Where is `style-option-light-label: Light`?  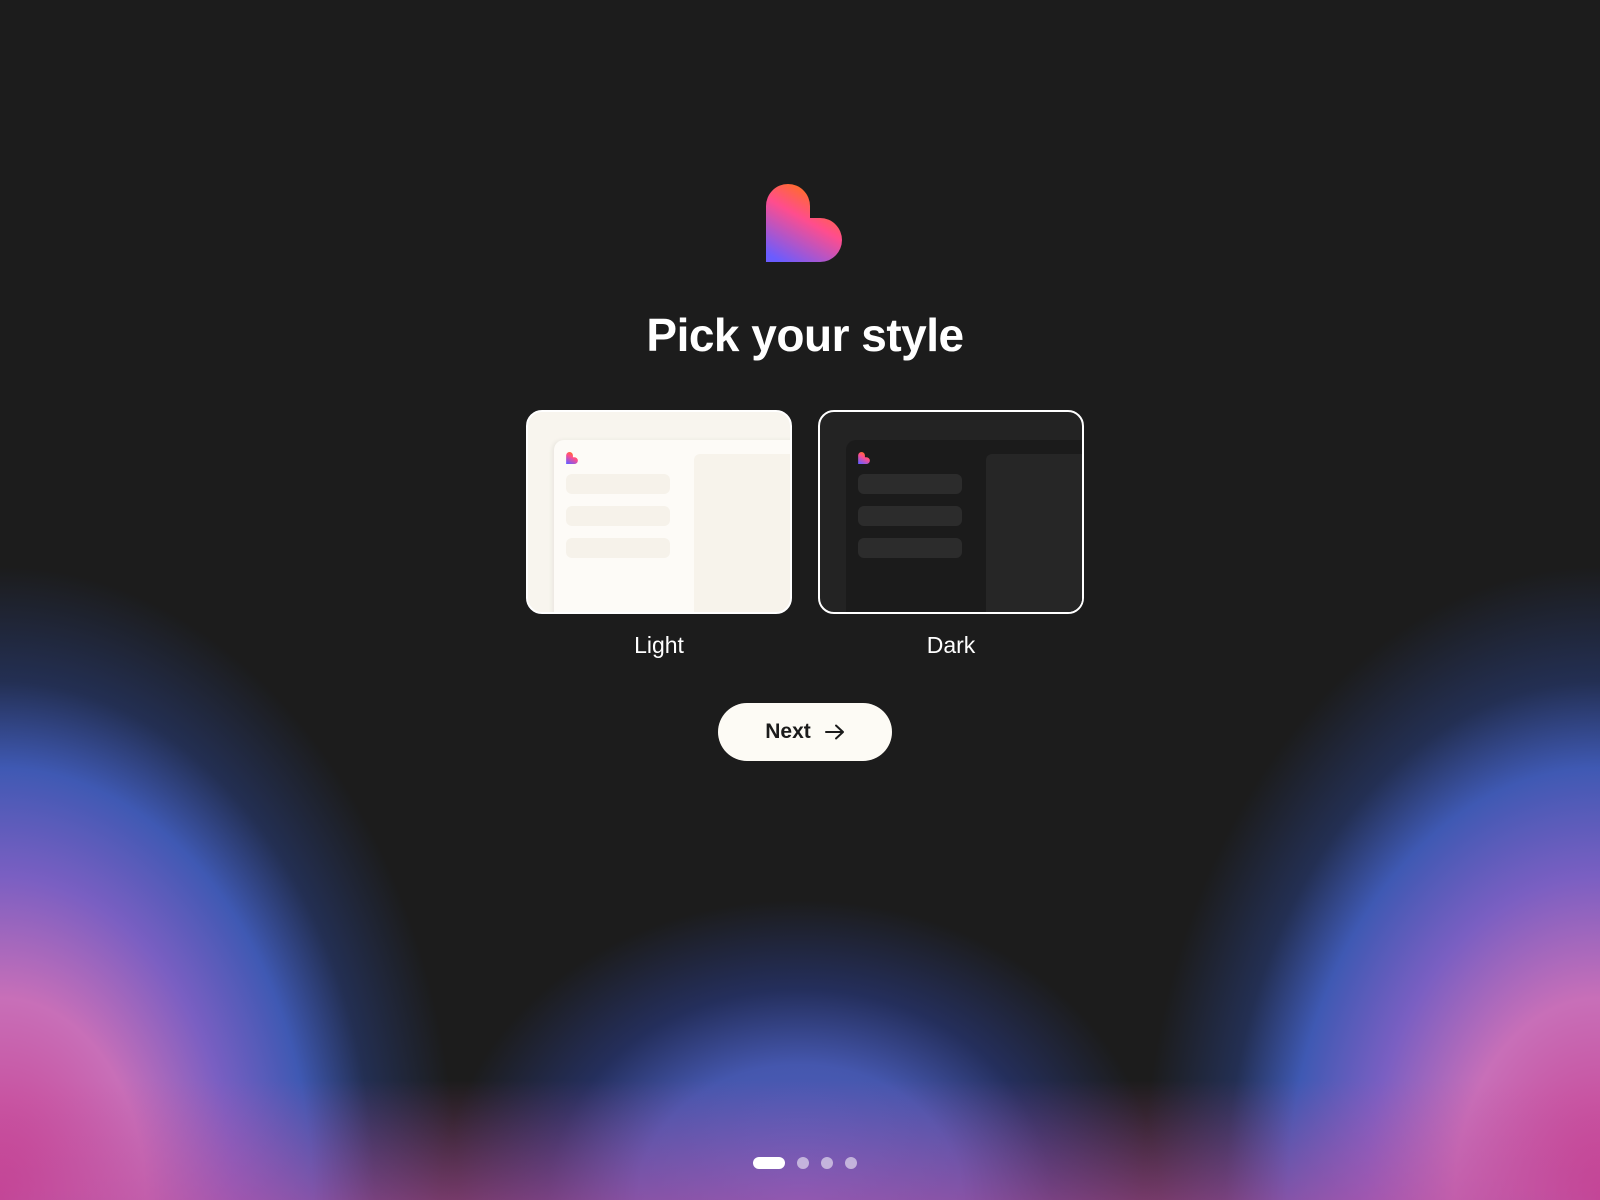
style-option-light-label: Light is located at coordinates (659, 645).